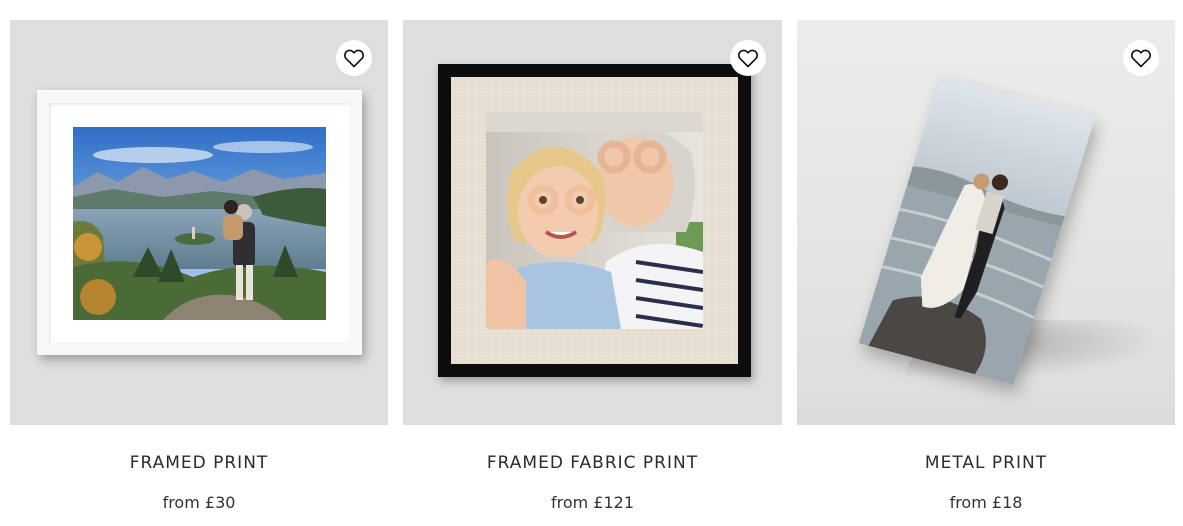  I want to click on product-title: METAL PRINT, so click(986, 463).